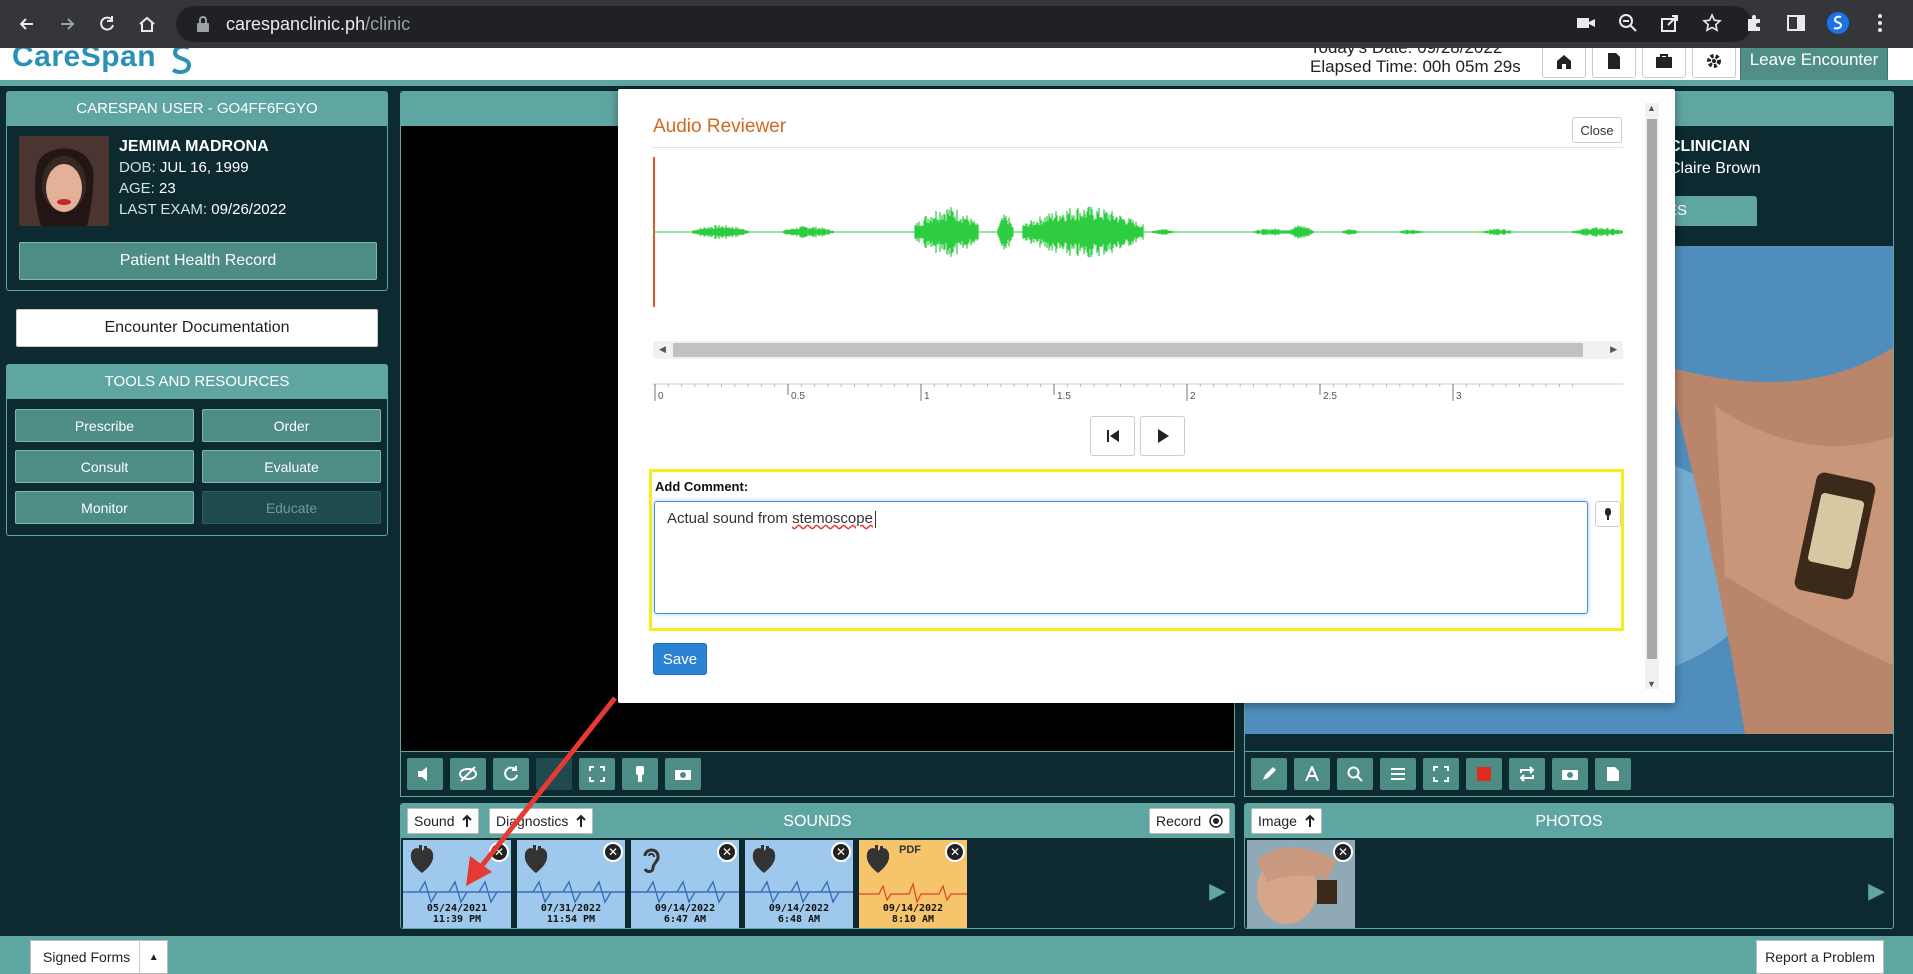 The image size is (1913, 974). I want to click on sound-tile: 09/14/2022 6:48 AM ✕, so click(799, 884).